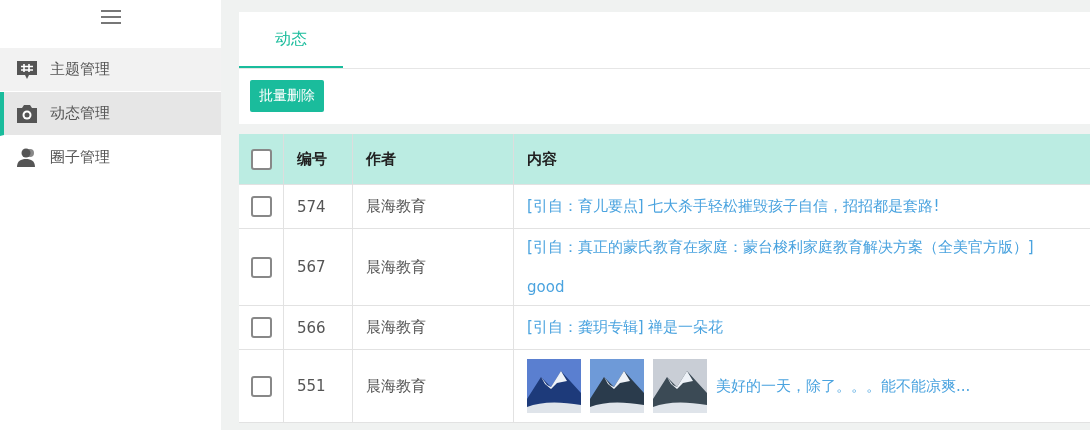 The width and height of the screenshot is (1090, 430). I want to click on sidebar-item: 主题管理, so click(110, 70).